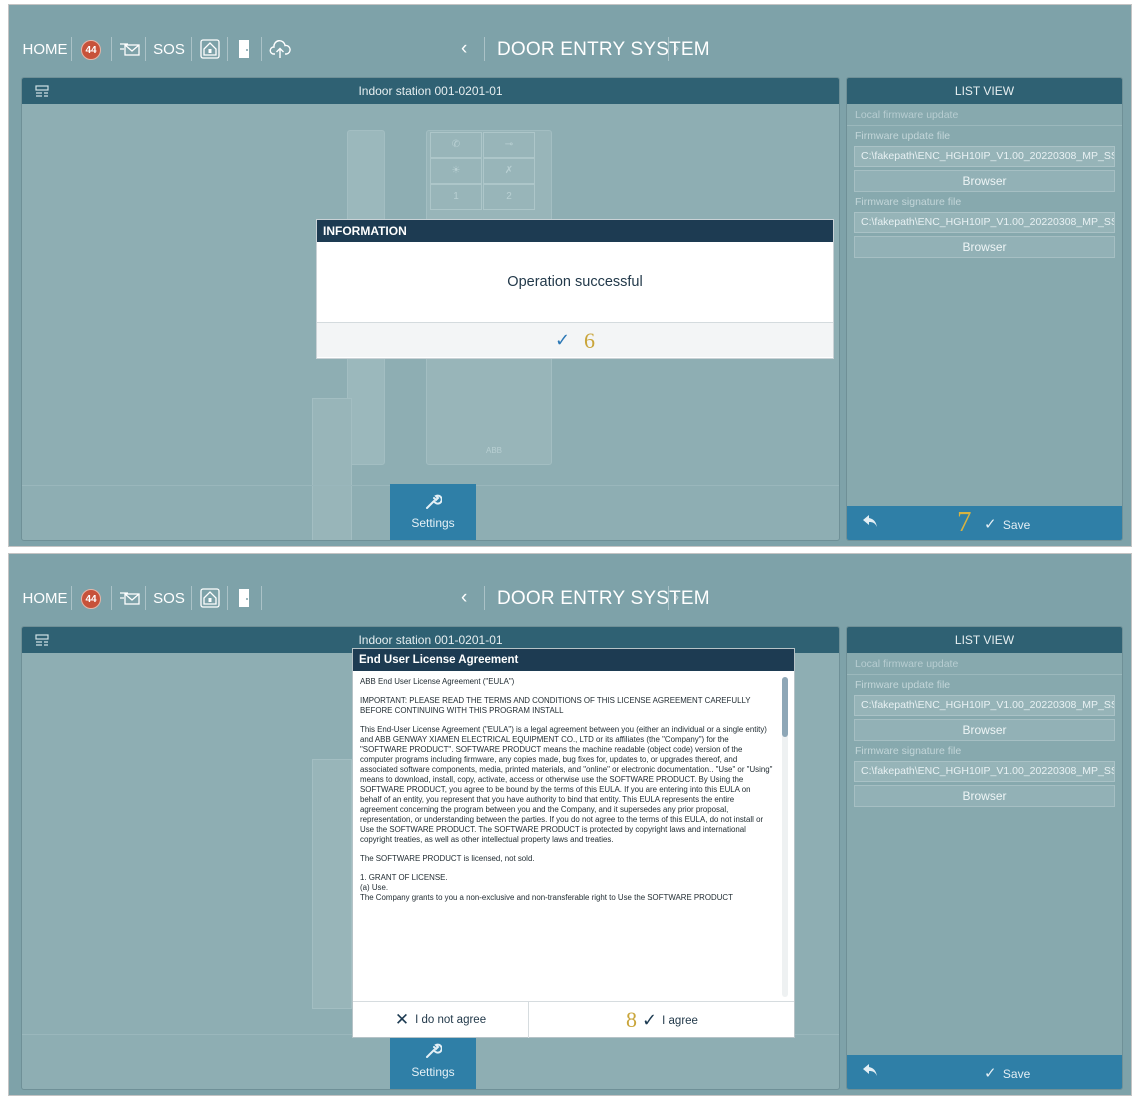 The image size is (1136, 1103). What do you see at coordinates (570, 585) in the screenshot?
I see `top-bar: HOME 44 SOS ‹ DOOR ENTRY SYSTEM ›` at bounding box center [570, 585].